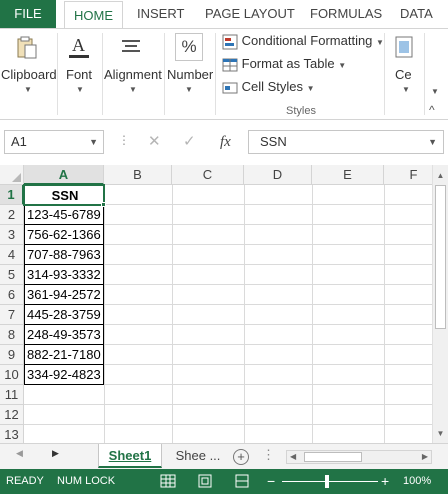 The height and width of the screenshot is (494, 448). I want to click on alignment-label: Alignment, so click(133, 74).